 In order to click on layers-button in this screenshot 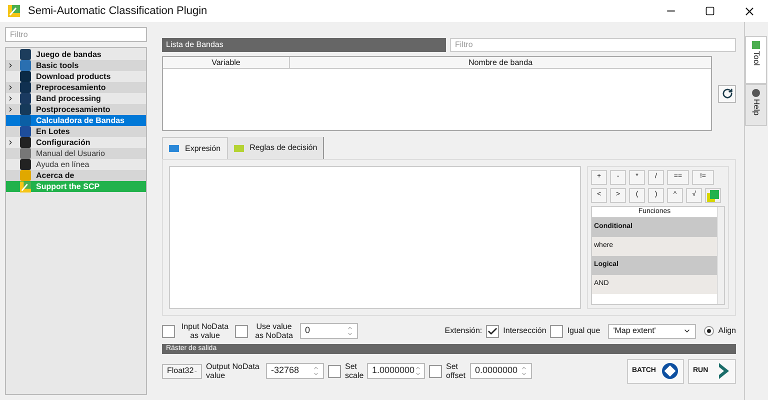, I will do `click(713, 195)`.